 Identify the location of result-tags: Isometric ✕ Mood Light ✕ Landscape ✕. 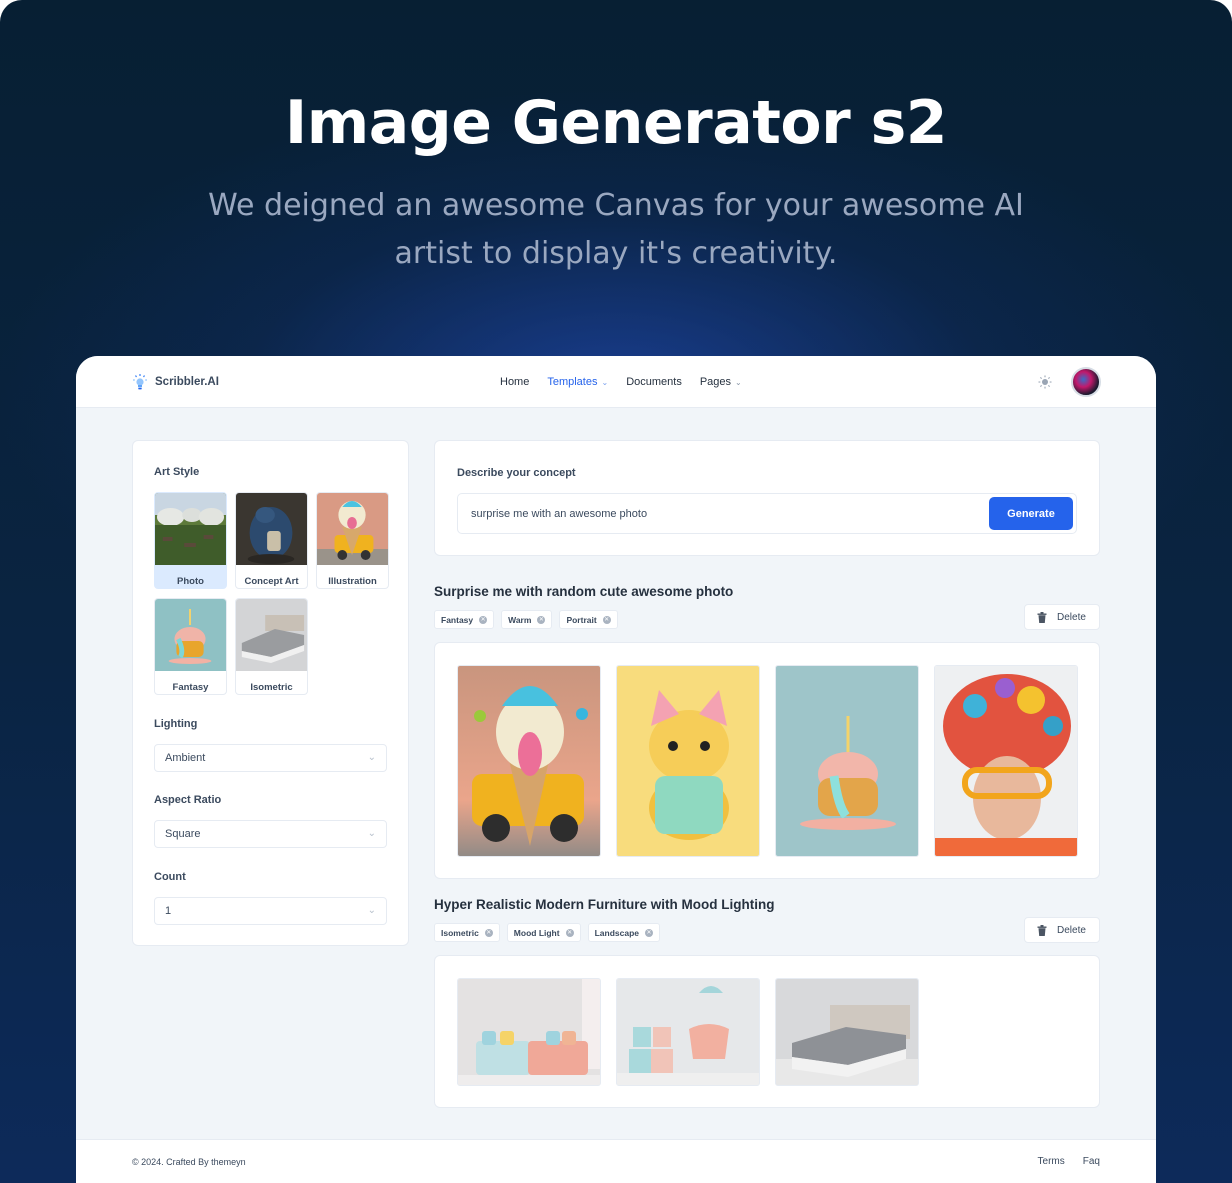
(547, 932).